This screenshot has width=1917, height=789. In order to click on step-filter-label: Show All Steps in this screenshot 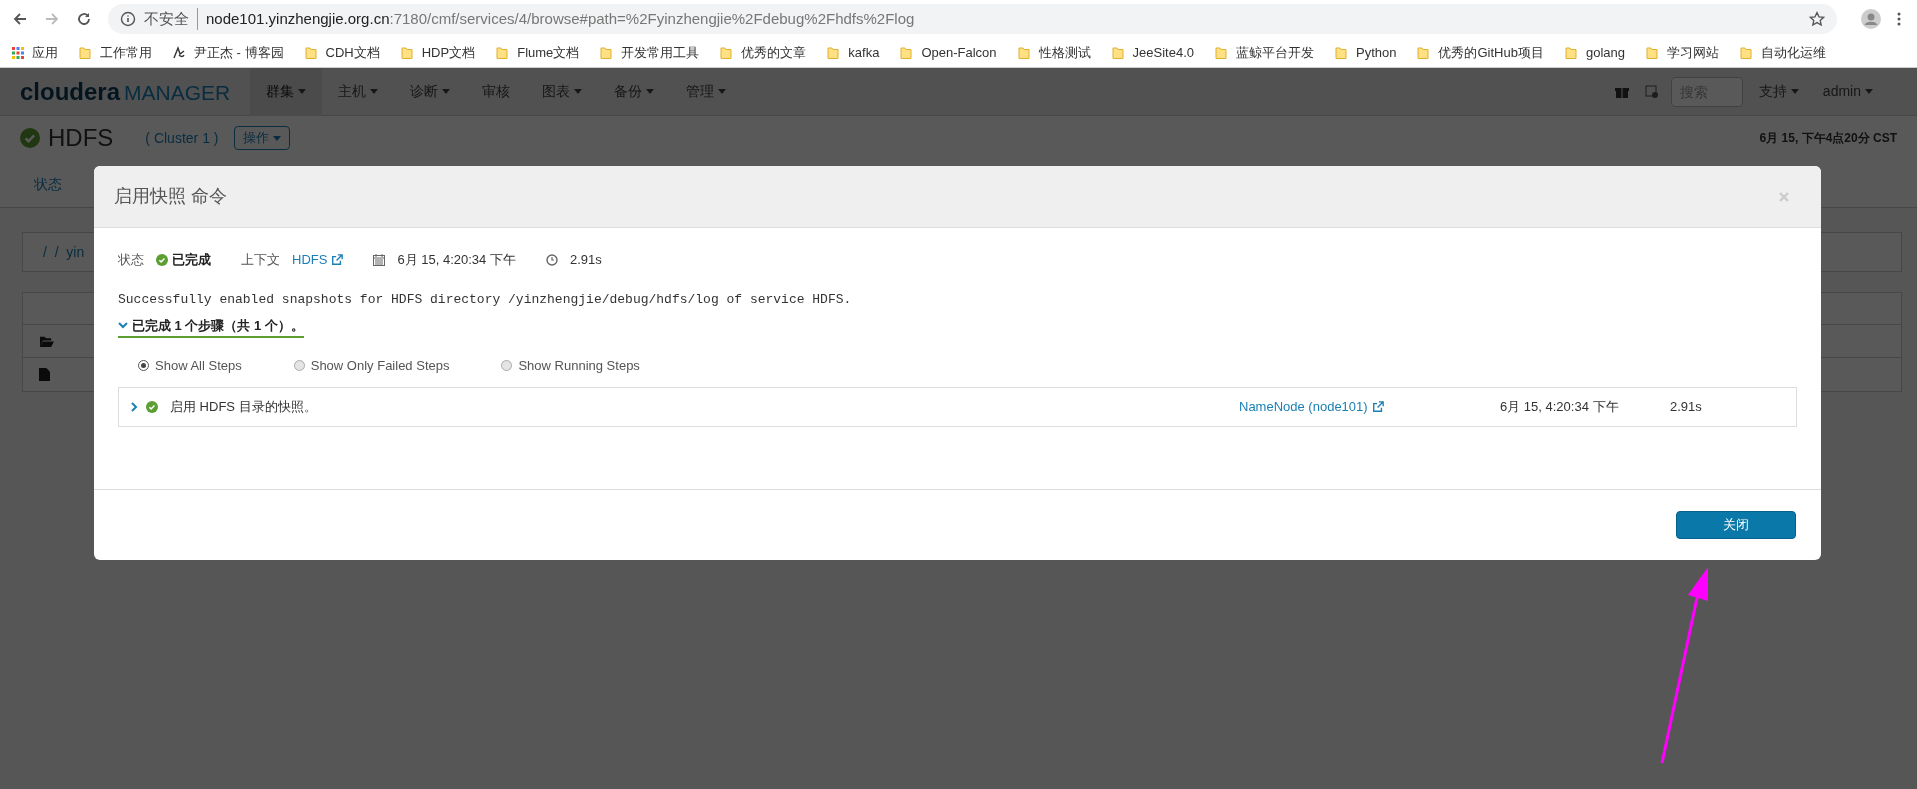, I will do `click(198, 366)`.